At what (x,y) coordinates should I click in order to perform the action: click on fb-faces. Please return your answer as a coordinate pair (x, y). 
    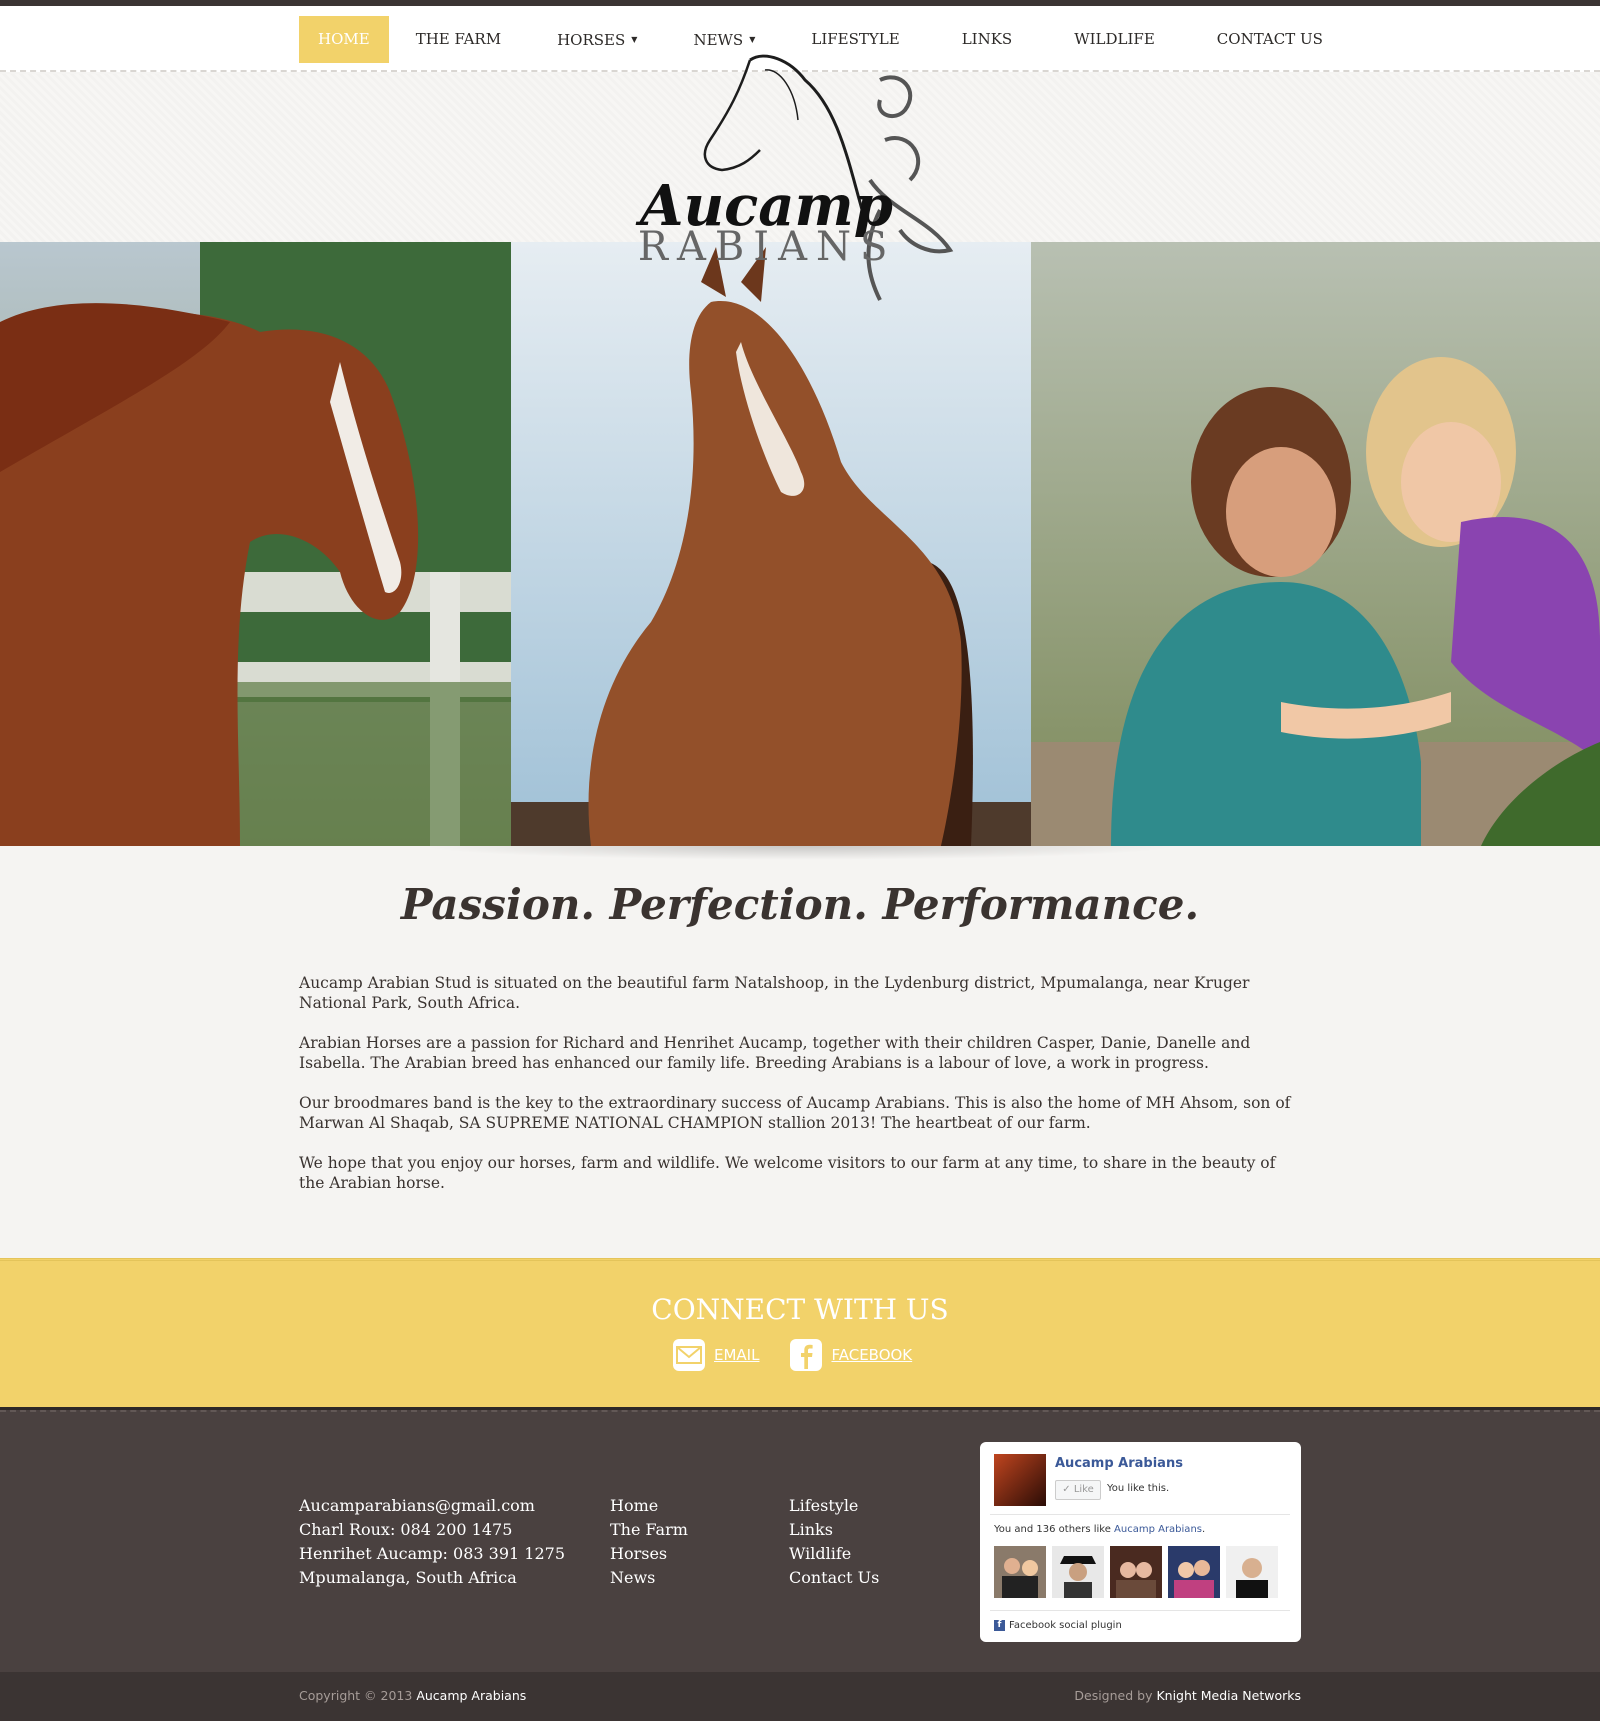
    Looking at the image, I should click on (1136, 1572).